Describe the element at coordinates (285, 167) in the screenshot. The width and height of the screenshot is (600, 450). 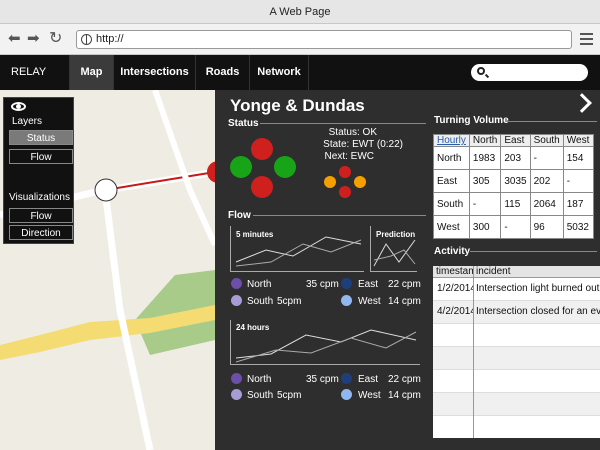
I see `signal-east-light` at that location.